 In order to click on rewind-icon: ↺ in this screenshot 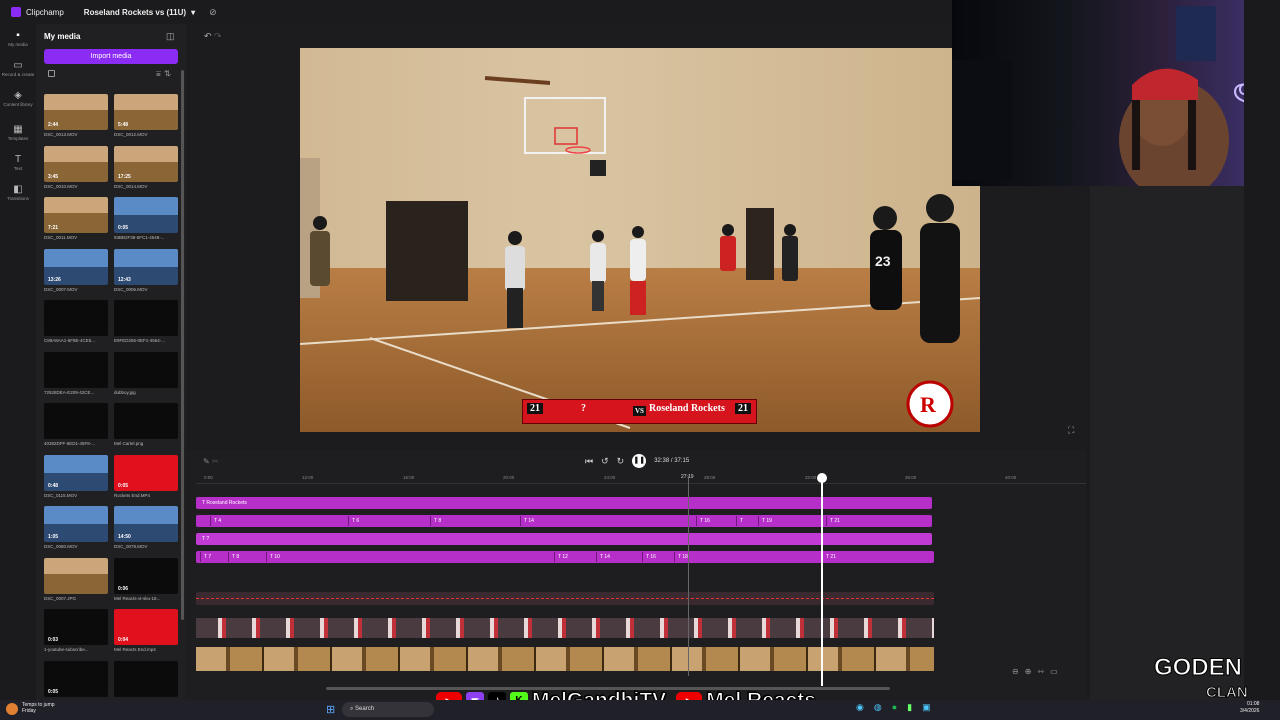, I will do `click(605, 461)`.